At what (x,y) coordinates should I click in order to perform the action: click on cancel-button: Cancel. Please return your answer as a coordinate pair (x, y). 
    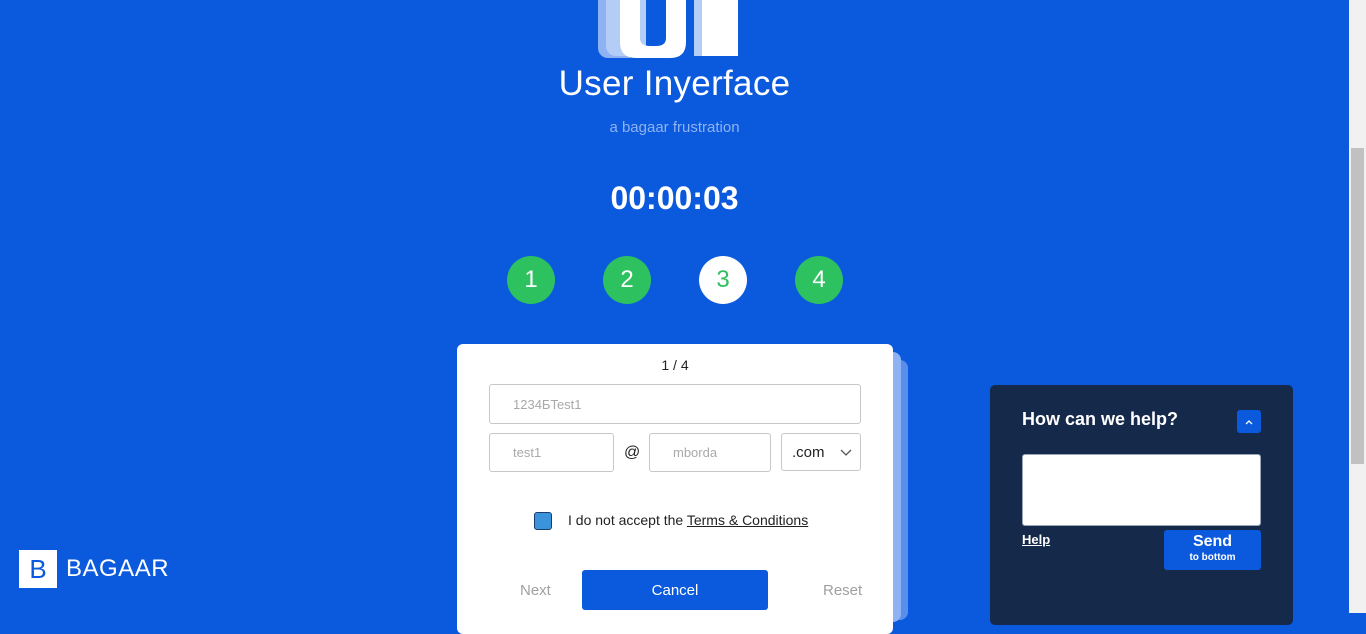
    Looking at the image, I should click on (675, 590).